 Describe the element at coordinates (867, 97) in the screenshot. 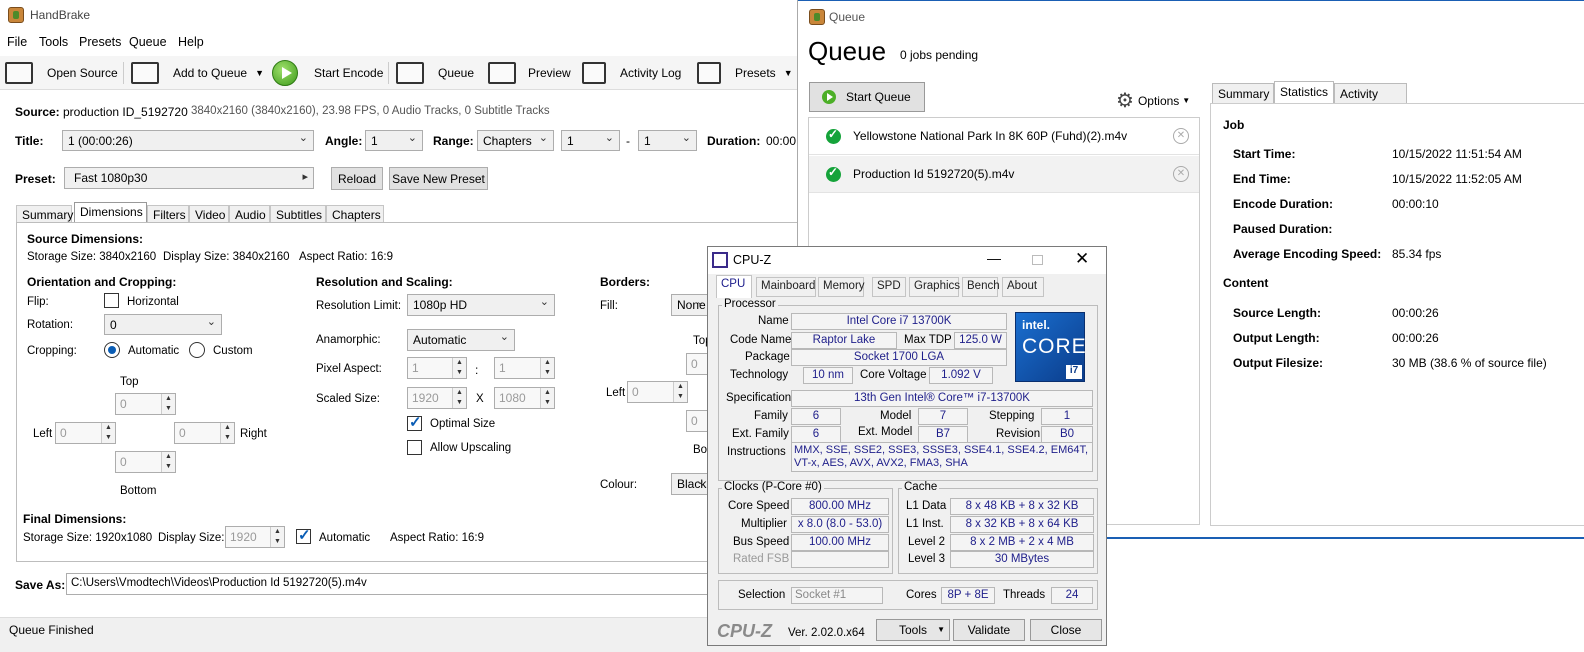

I see `start-queue-button: Start Queue` at that location.